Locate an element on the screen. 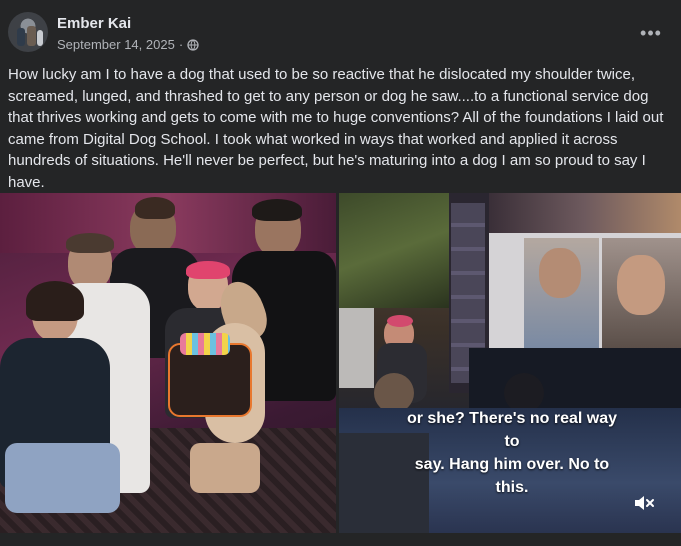  author-name: Ember Kai is located at coordinates (94, 23).